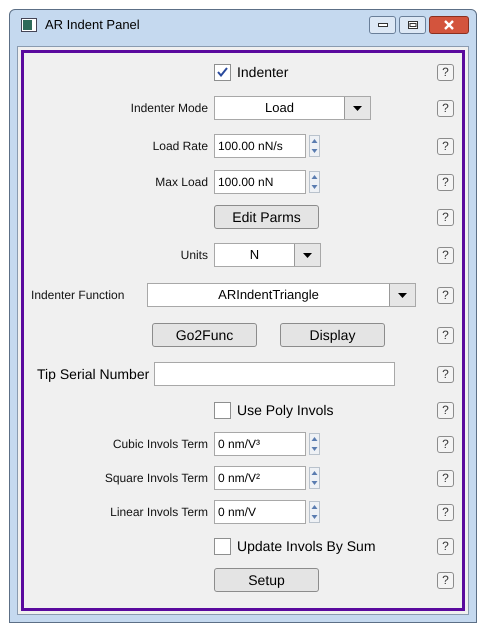 The width and height of the screenshot is (479, 626). Describe the element at coordinates (260, 512) in the screenshot. I see `input-field: 0 nm/V` at that location.